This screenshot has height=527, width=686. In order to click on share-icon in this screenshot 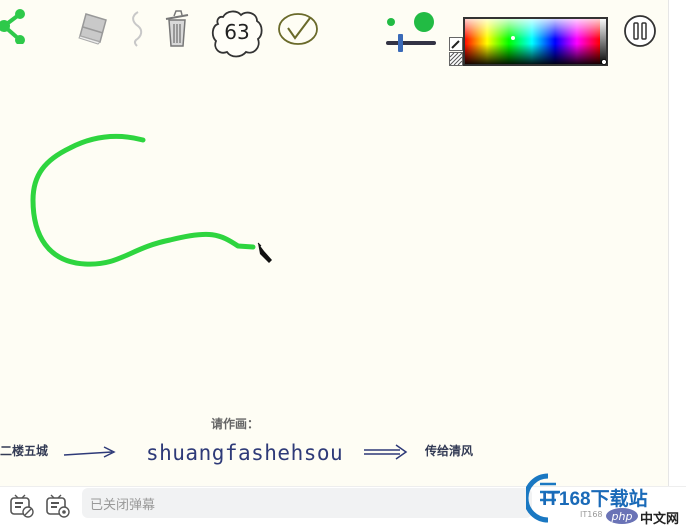, I will do `click(12, 26)`.